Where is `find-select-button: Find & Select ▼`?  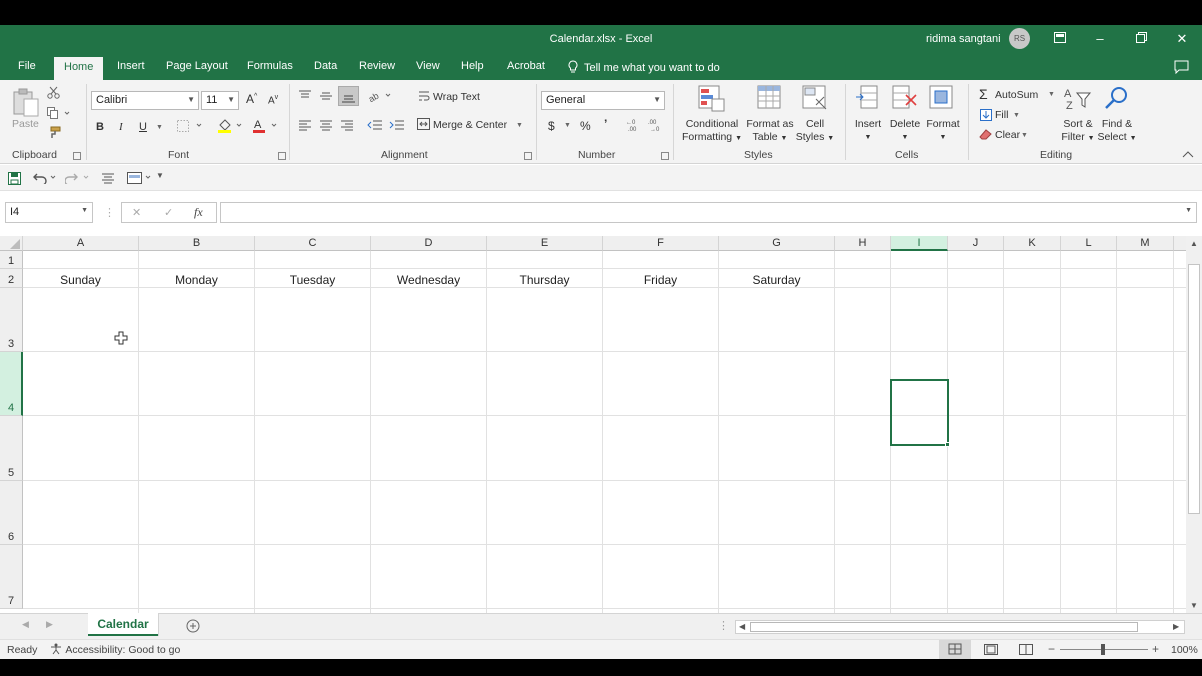
find-select-button: Find & Select ▼ is located at coordinates (1117, 131).